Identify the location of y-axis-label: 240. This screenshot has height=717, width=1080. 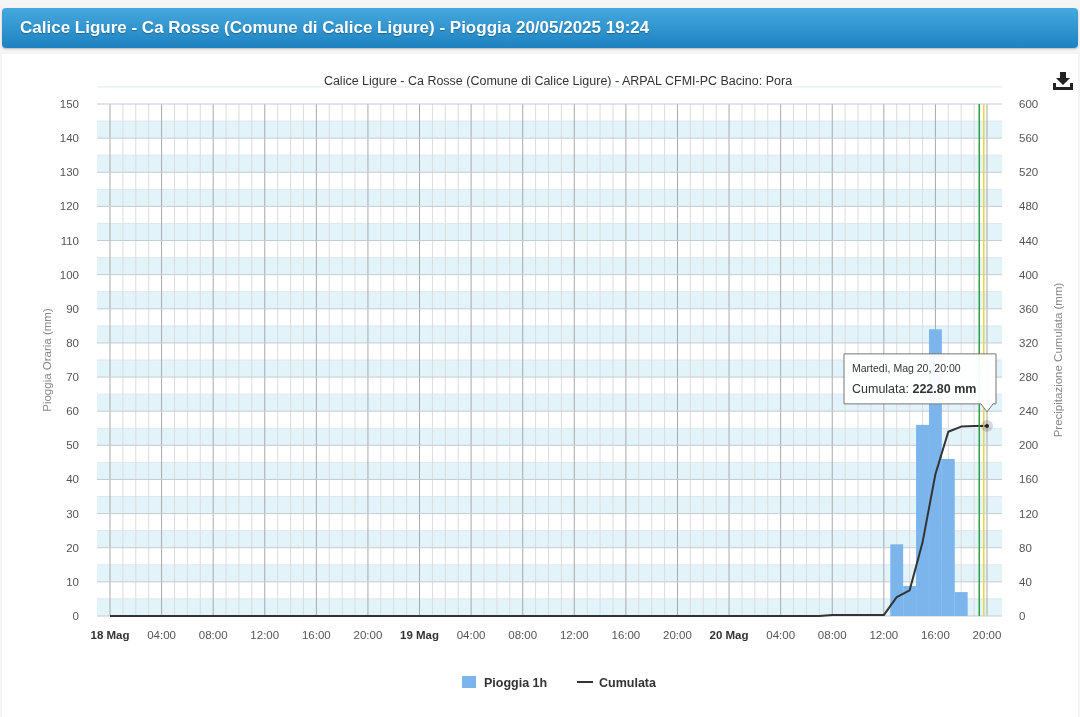
(1029, 411).